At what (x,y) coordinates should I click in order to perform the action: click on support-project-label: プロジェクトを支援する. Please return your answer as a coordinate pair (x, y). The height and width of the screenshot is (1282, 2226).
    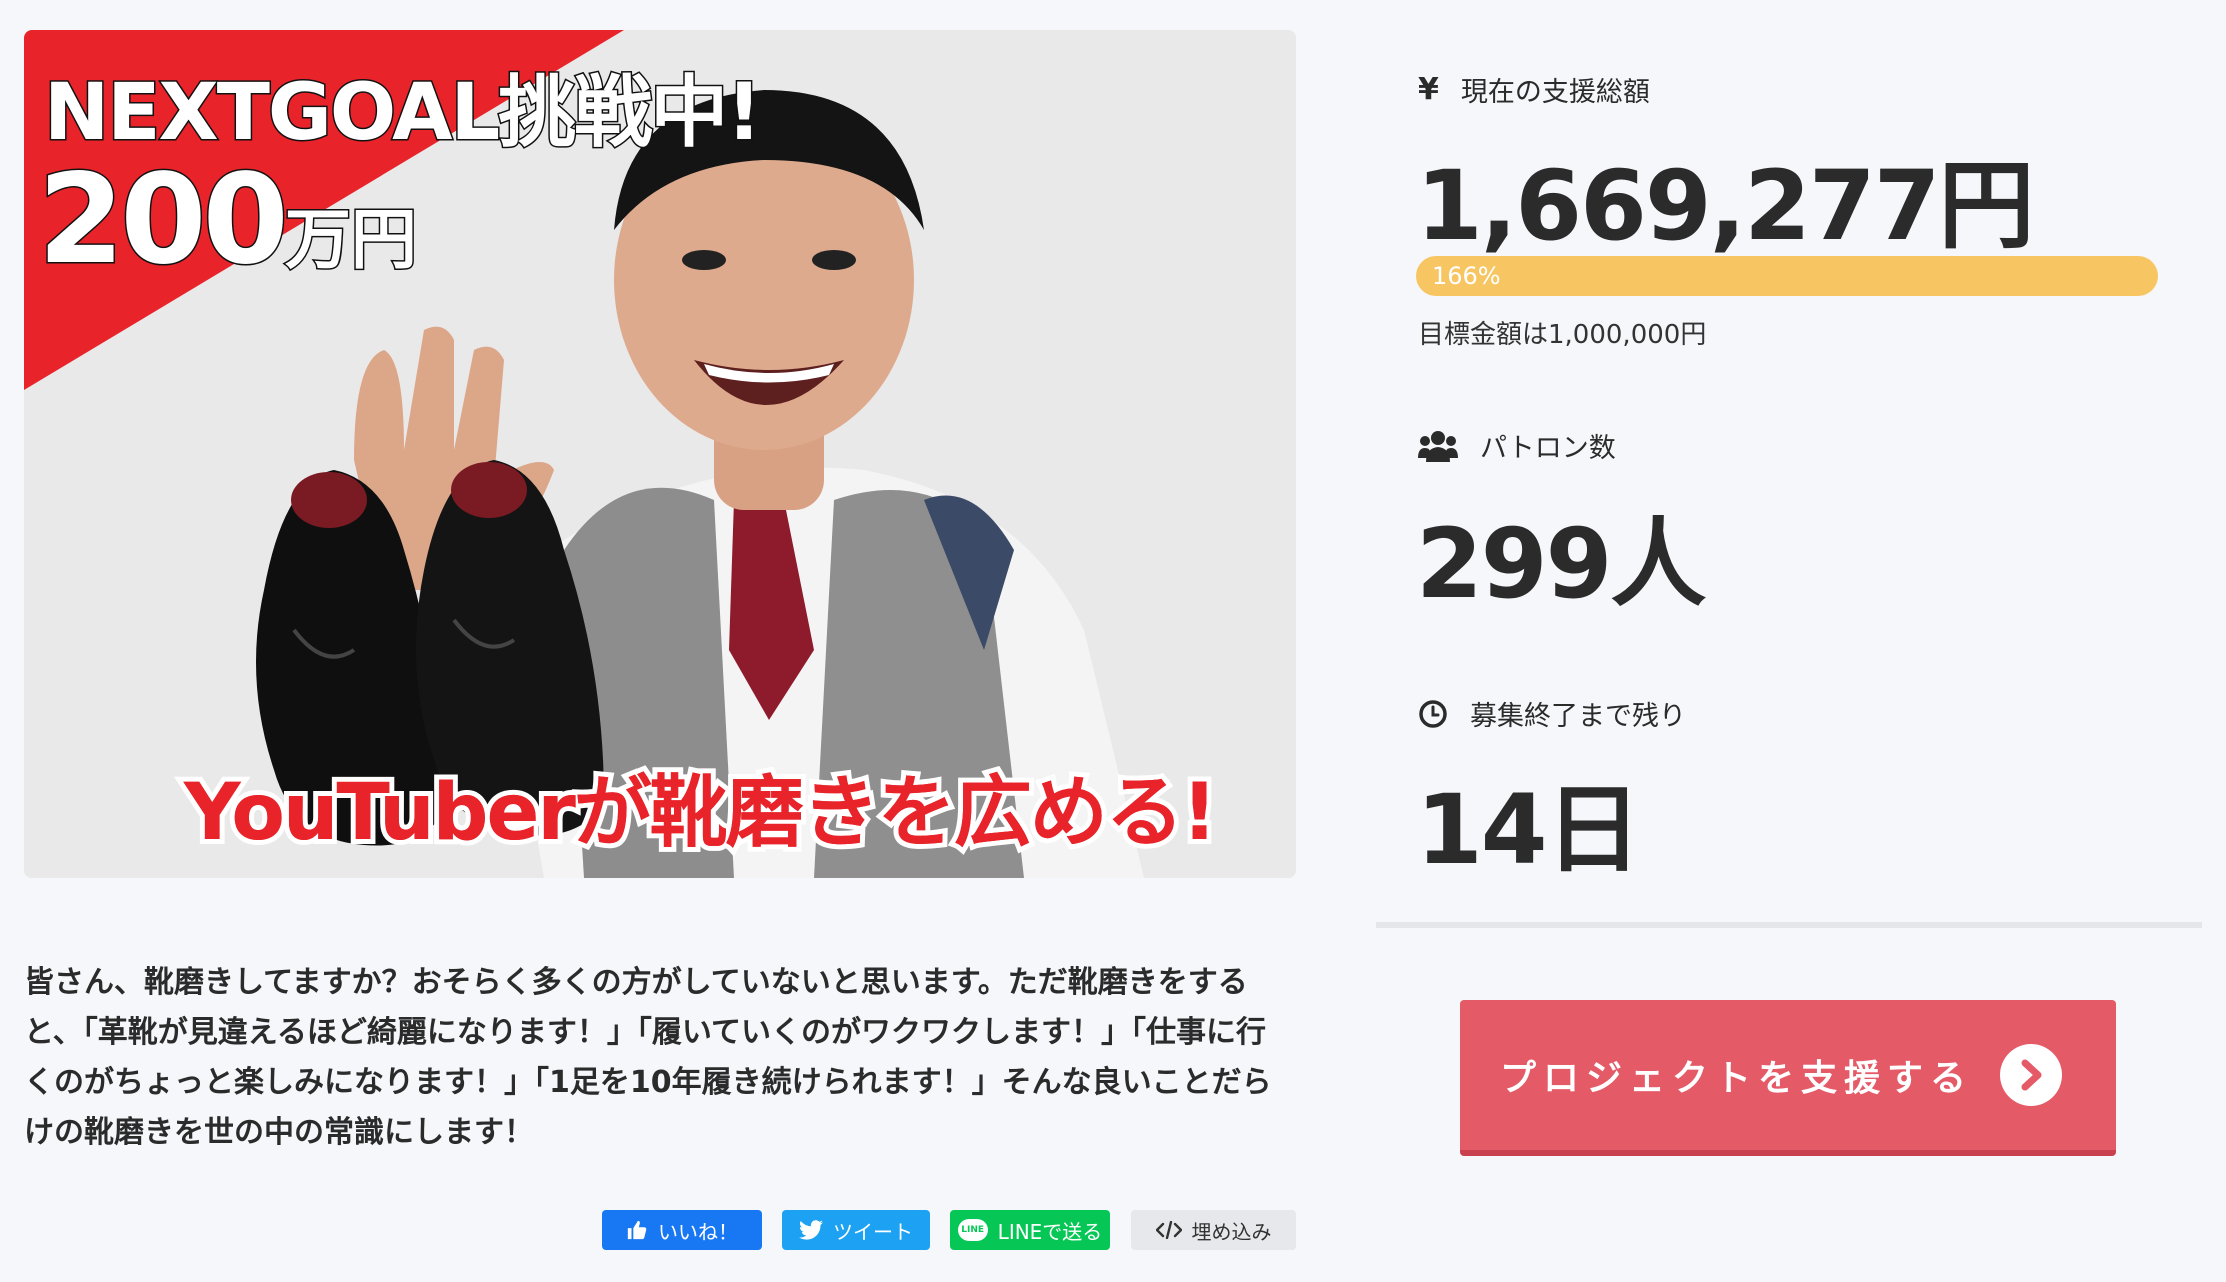
    Looking at the image, I should click on (1737, 1078).